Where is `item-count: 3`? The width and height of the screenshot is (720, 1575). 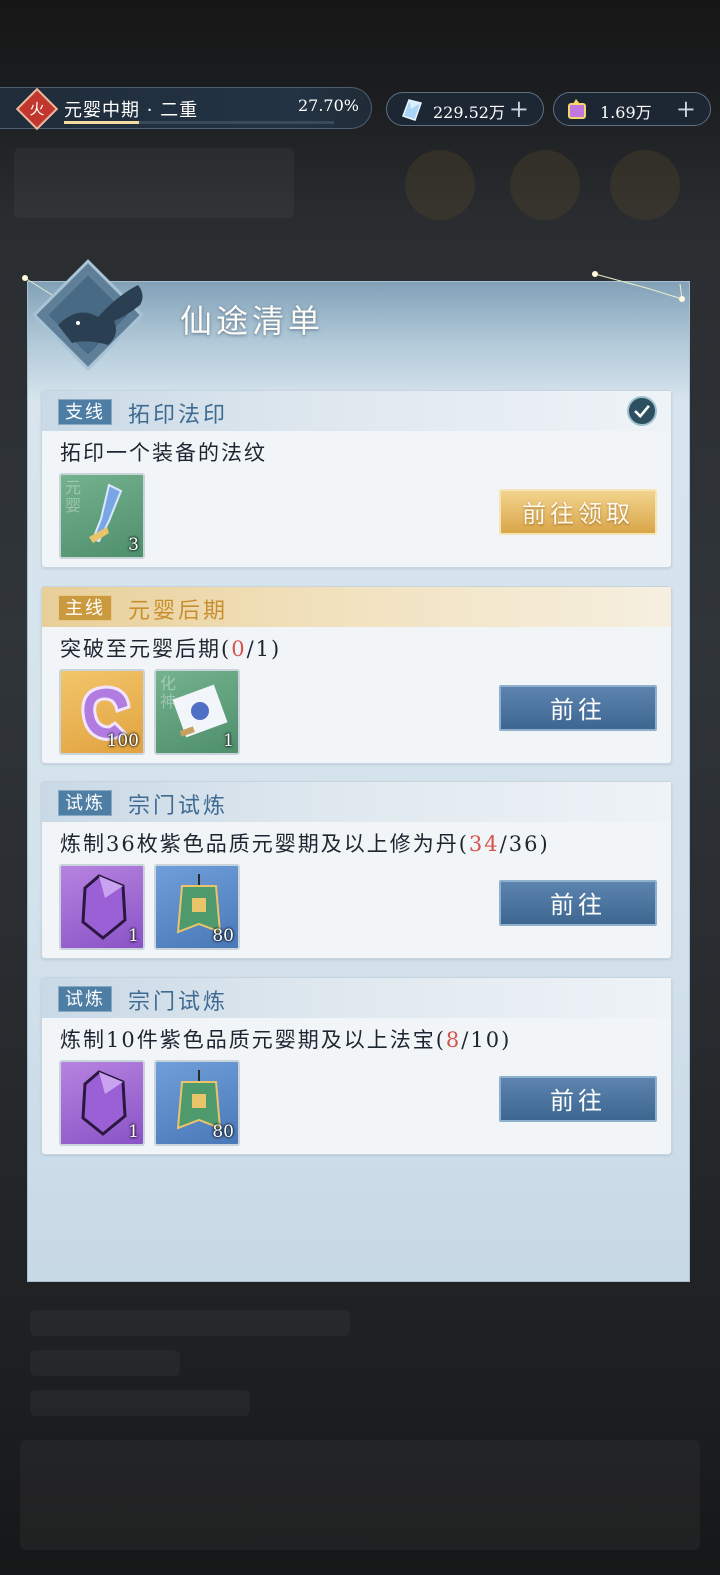 item-count: 3 is located at coordinates (133, 545).